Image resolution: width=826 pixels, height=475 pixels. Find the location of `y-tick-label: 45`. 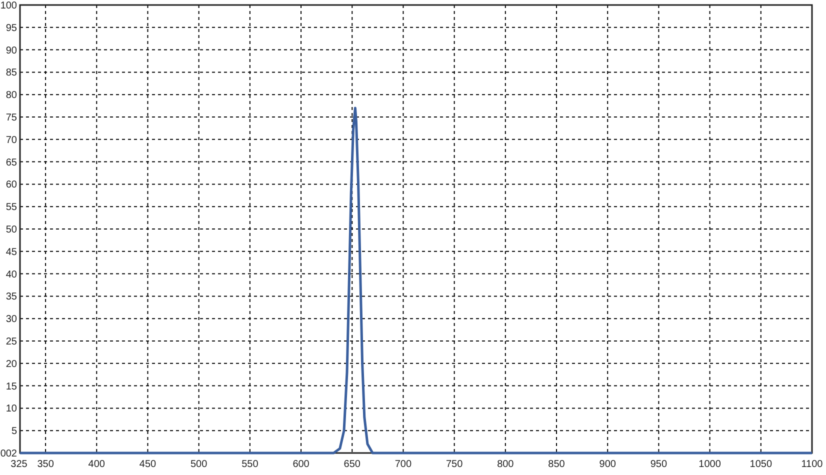

y-tick-label: 45 is located at coordinates (11, 252).